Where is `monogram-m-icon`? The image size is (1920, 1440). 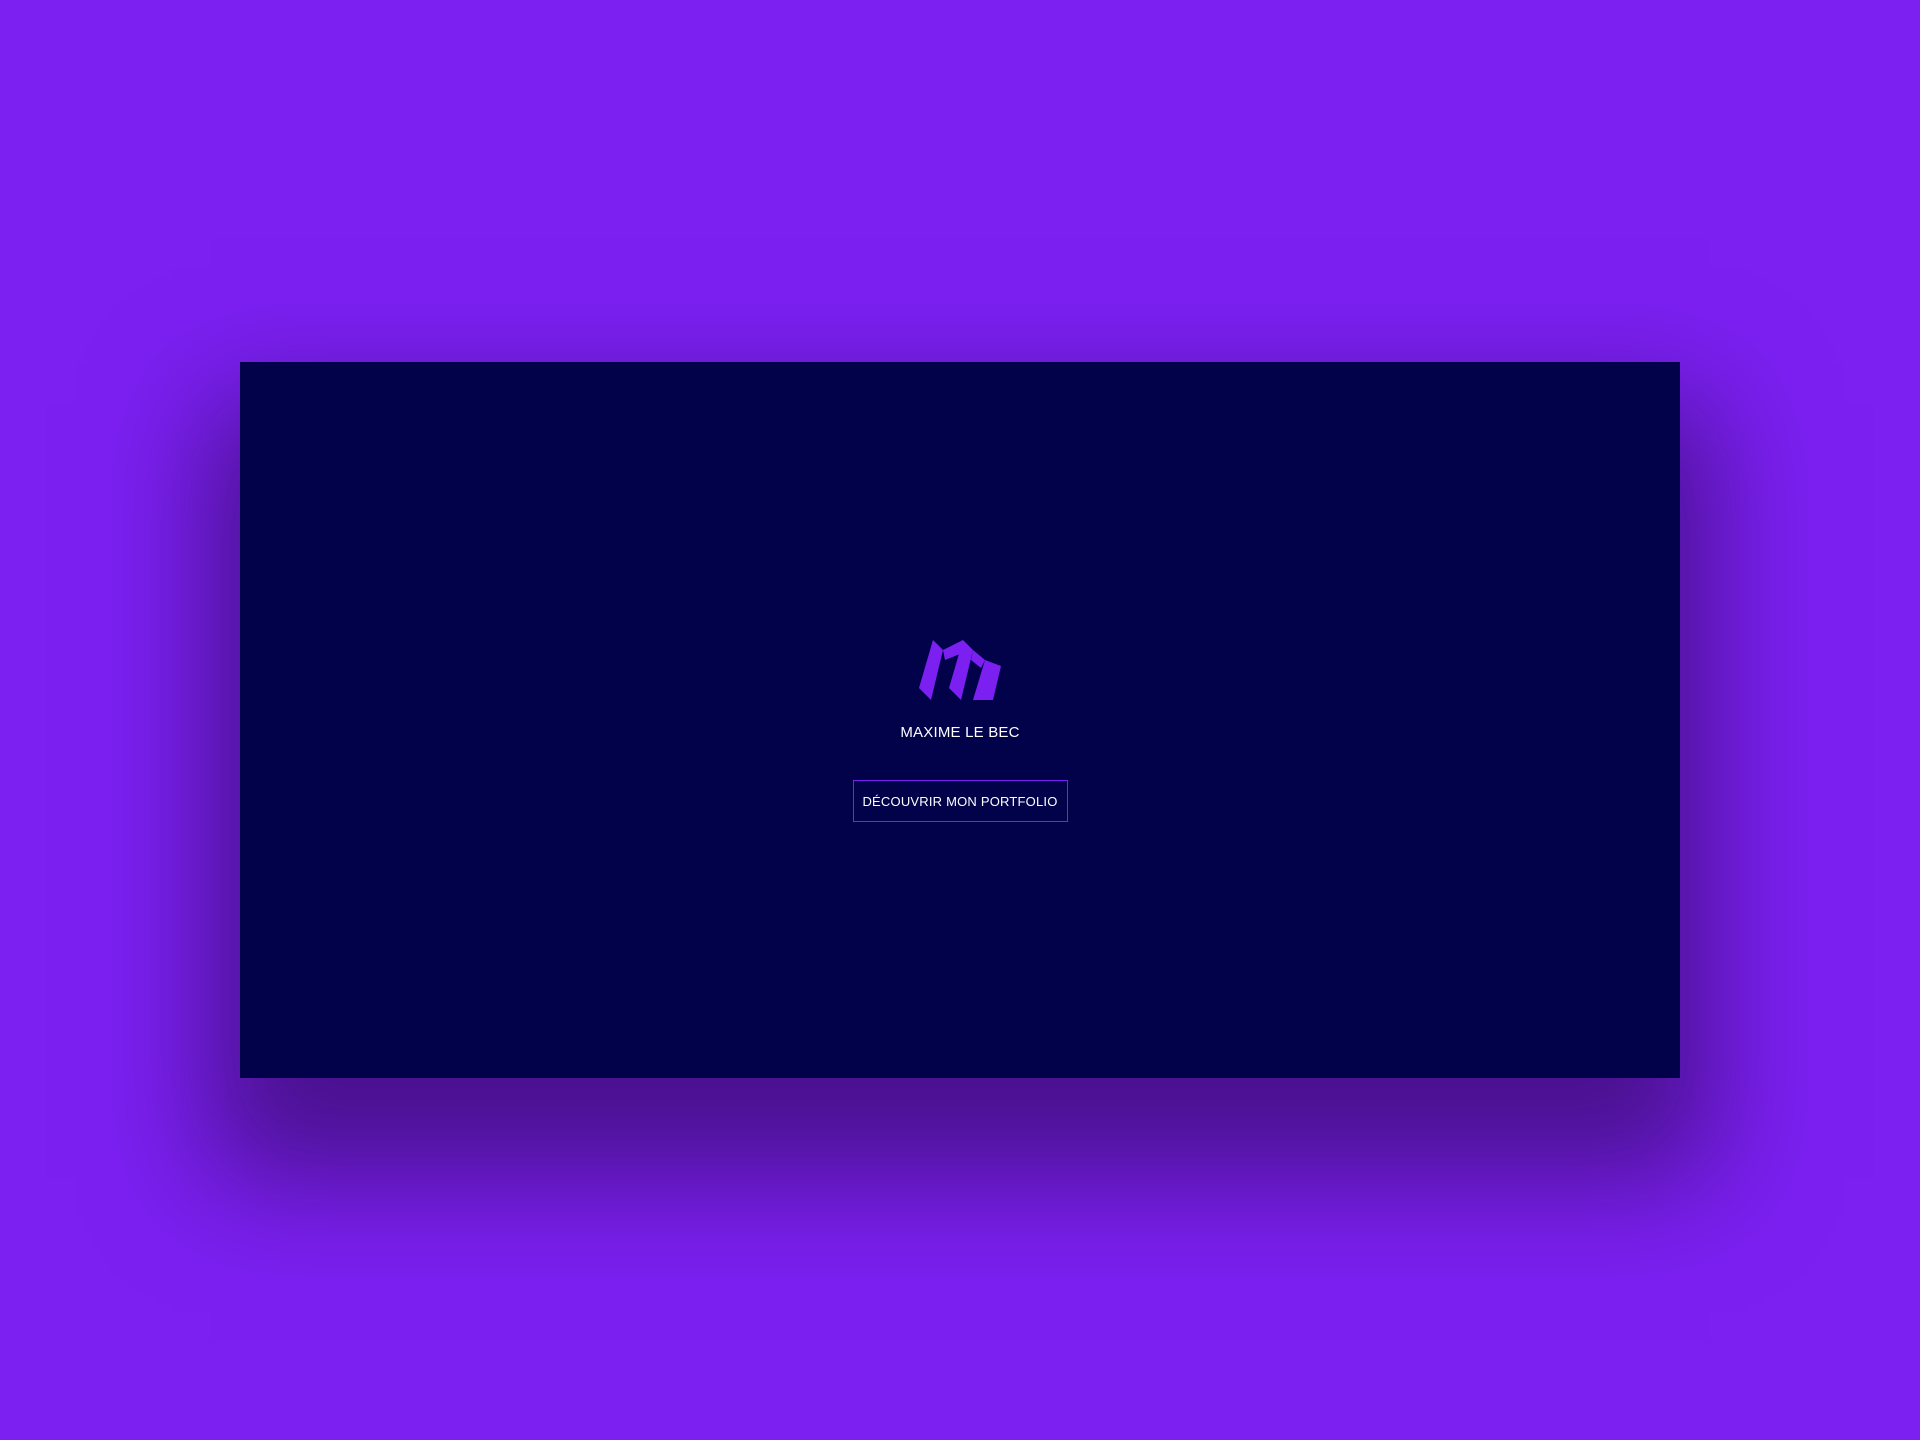 monogram-m-icon is located at coordinates (960, 670).